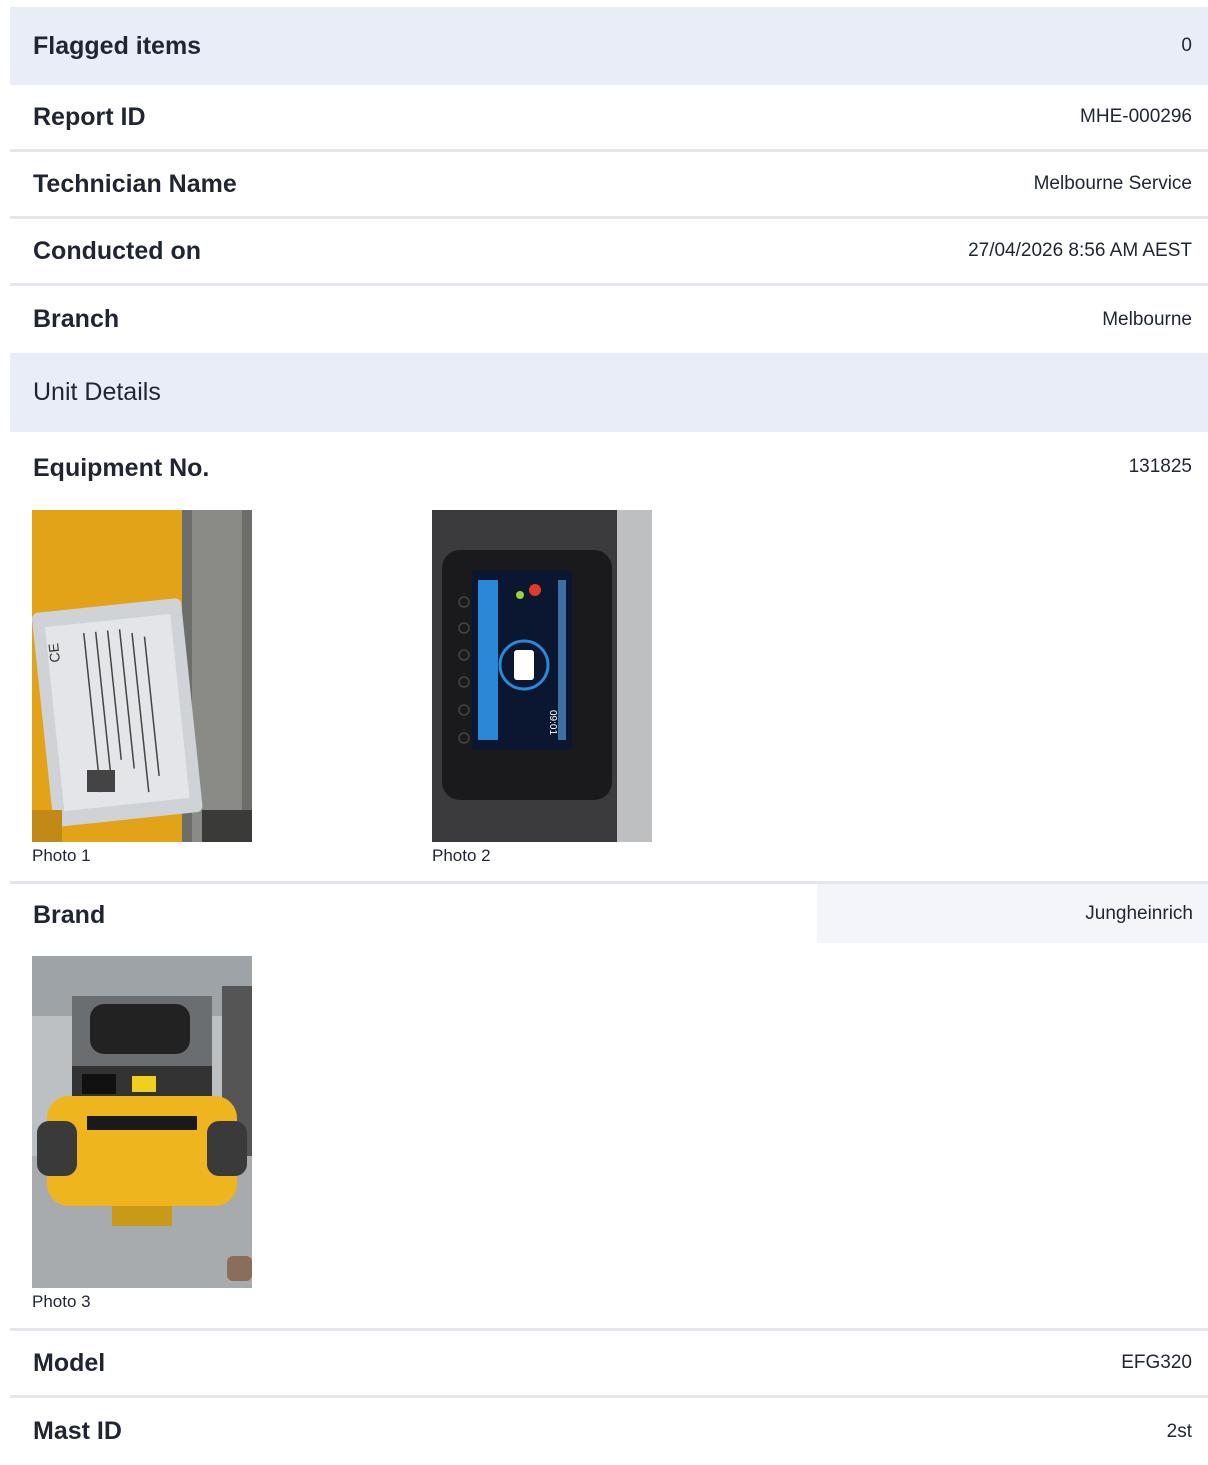 Image resolution: width=1208 pixels, height=1465 pixels. Describe the element at coordinates (609, 252) in the screenshot. I see `conducted-on-row: Conducted on 27/04/2026 8:56 AM AEST` at that location.